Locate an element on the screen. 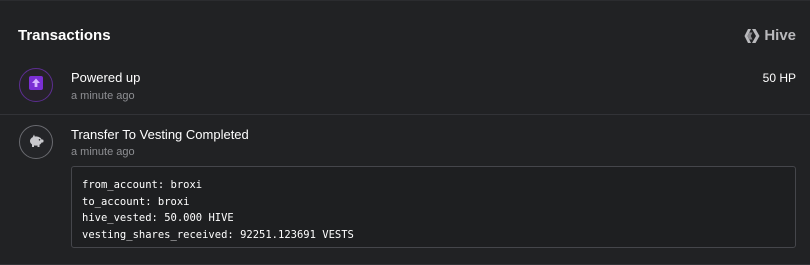  transaction-title: Transfer To Vesting Completed is located at coordinates (160, 134).